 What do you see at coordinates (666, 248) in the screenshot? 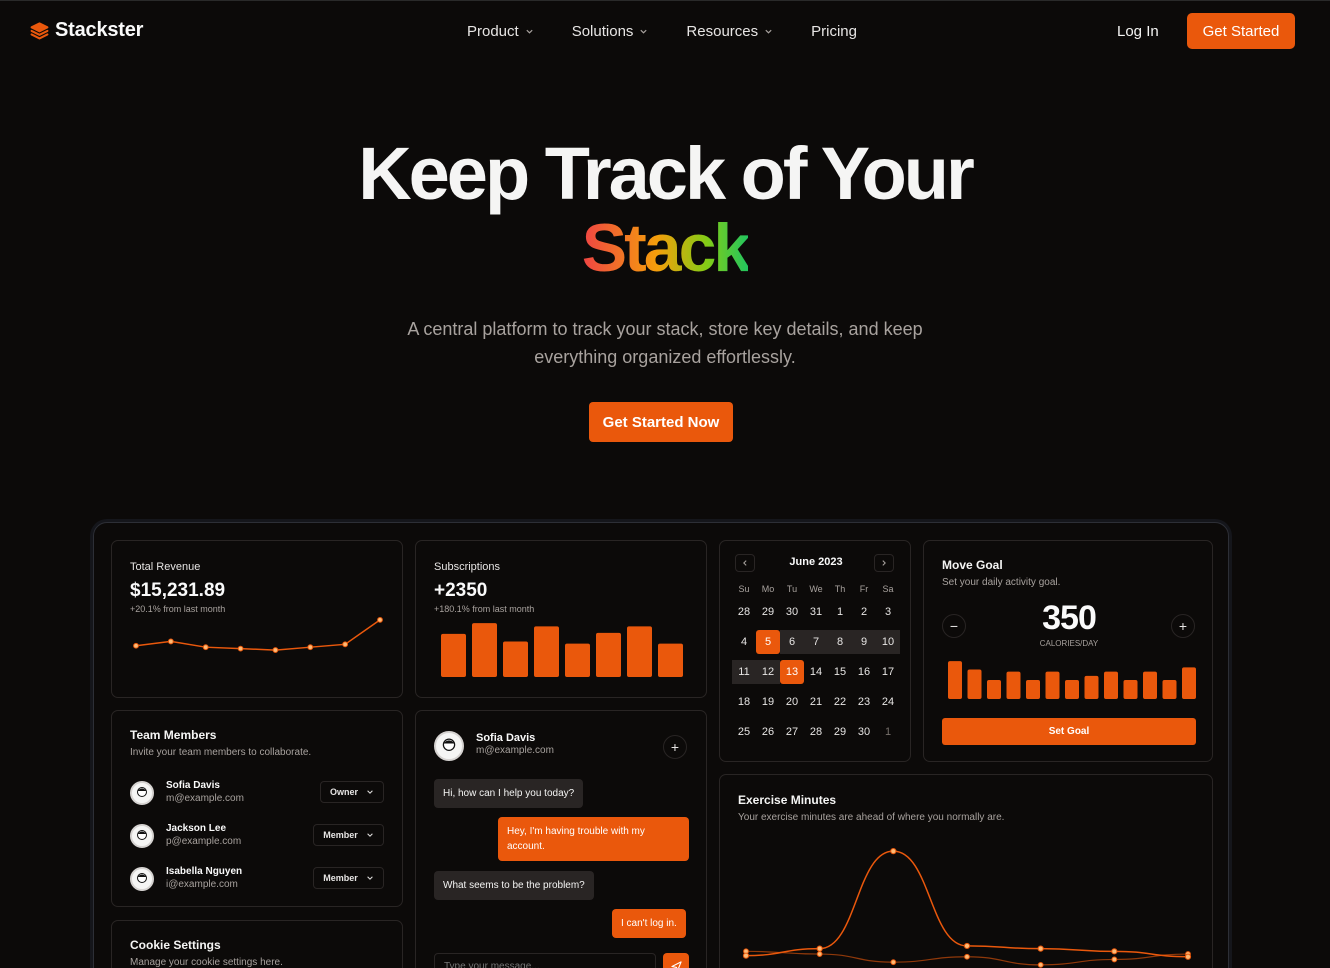
I see `hero-stack-word: Stack` at bounding box center [666, 248].